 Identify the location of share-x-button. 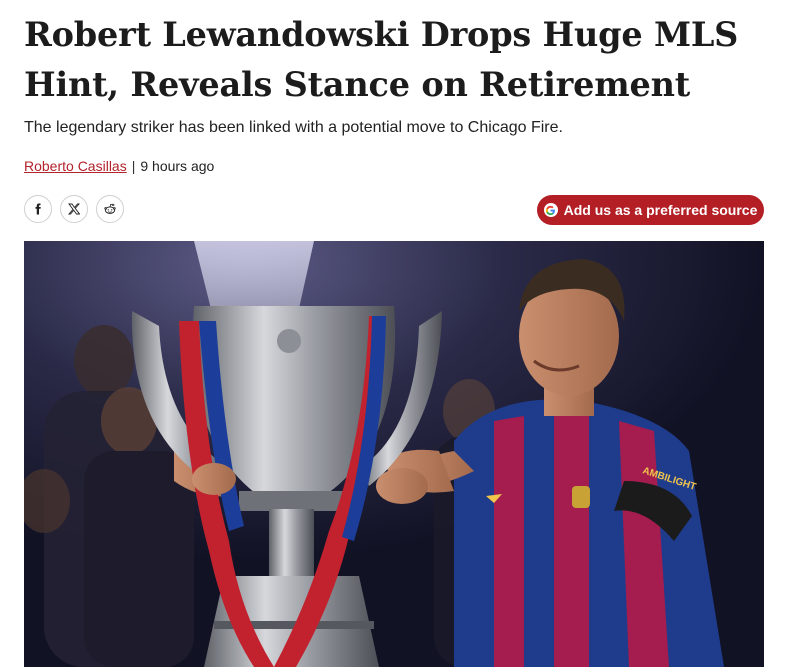
(74, 209).